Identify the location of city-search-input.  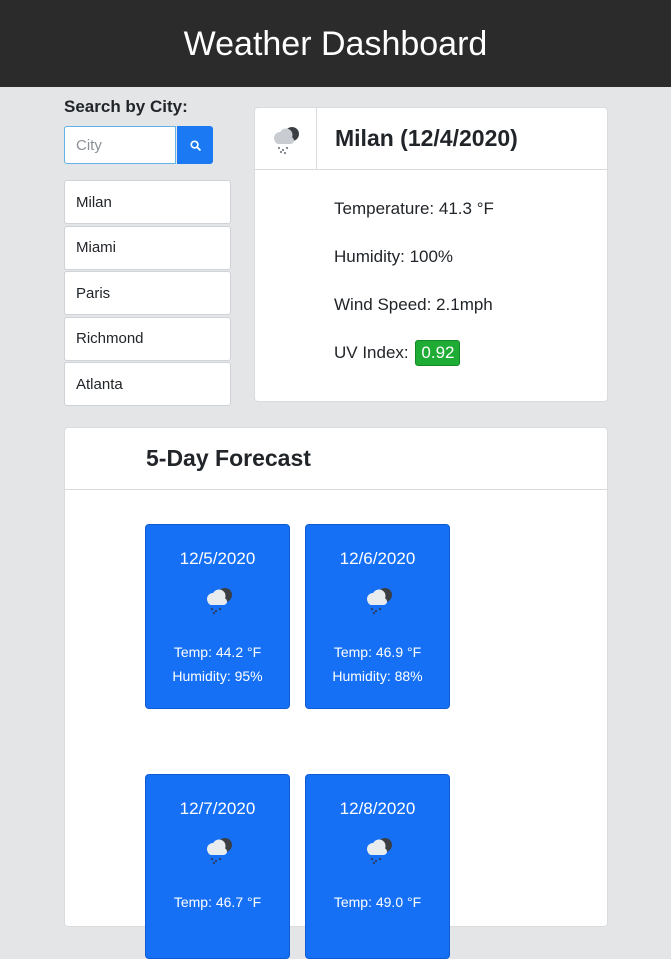
(120, 145).